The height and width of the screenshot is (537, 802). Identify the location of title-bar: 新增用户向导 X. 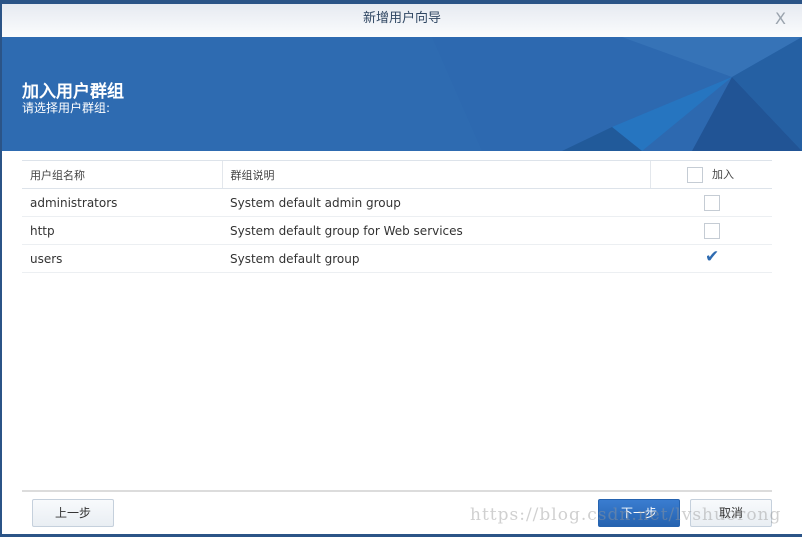
(402, 20).